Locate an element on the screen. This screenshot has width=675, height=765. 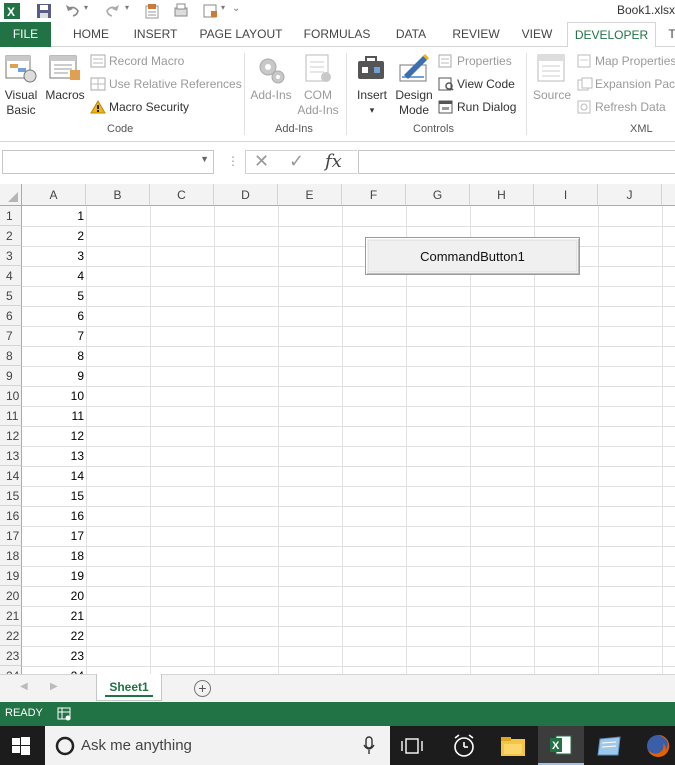
row-header: 1 is located at coordinates (11, 216).